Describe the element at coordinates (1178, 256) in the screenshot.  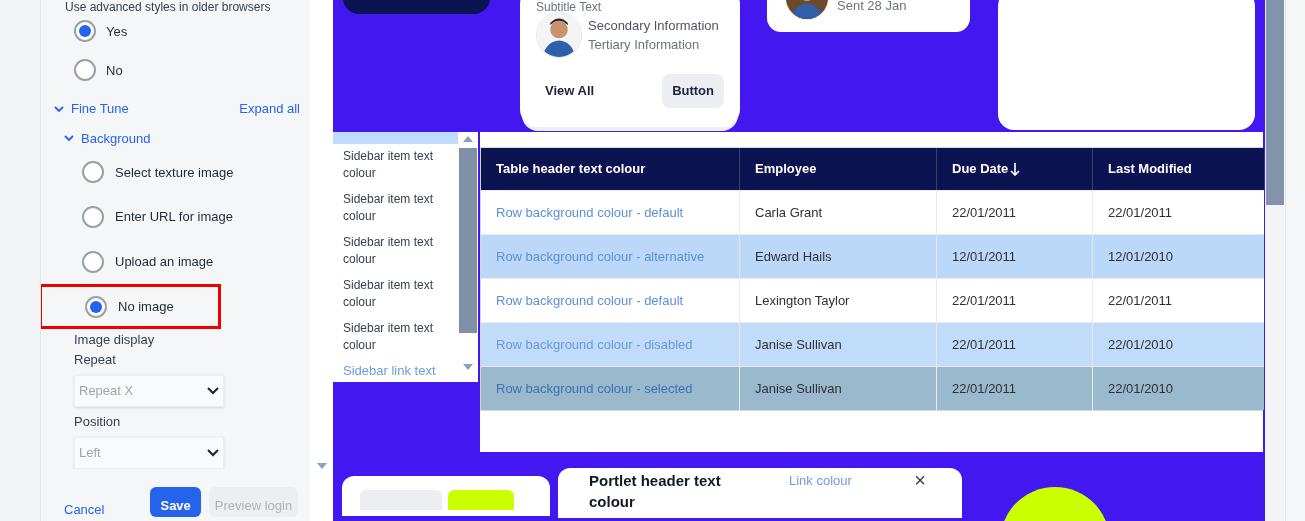
I see `table-cell: 12/01/2010` at that location.